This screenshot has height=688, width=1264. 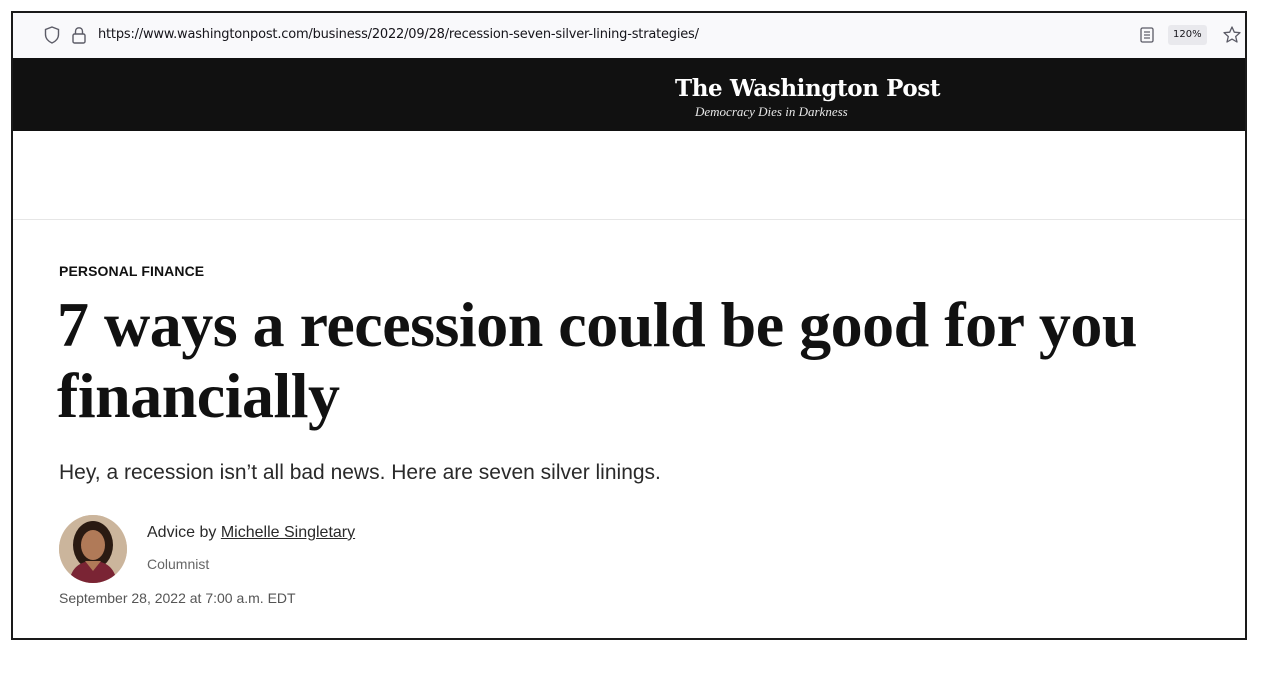 What do you see at coordinates (93, 549) in the screenshot?
I see `author-avatar` at bounding box center [93, 549].